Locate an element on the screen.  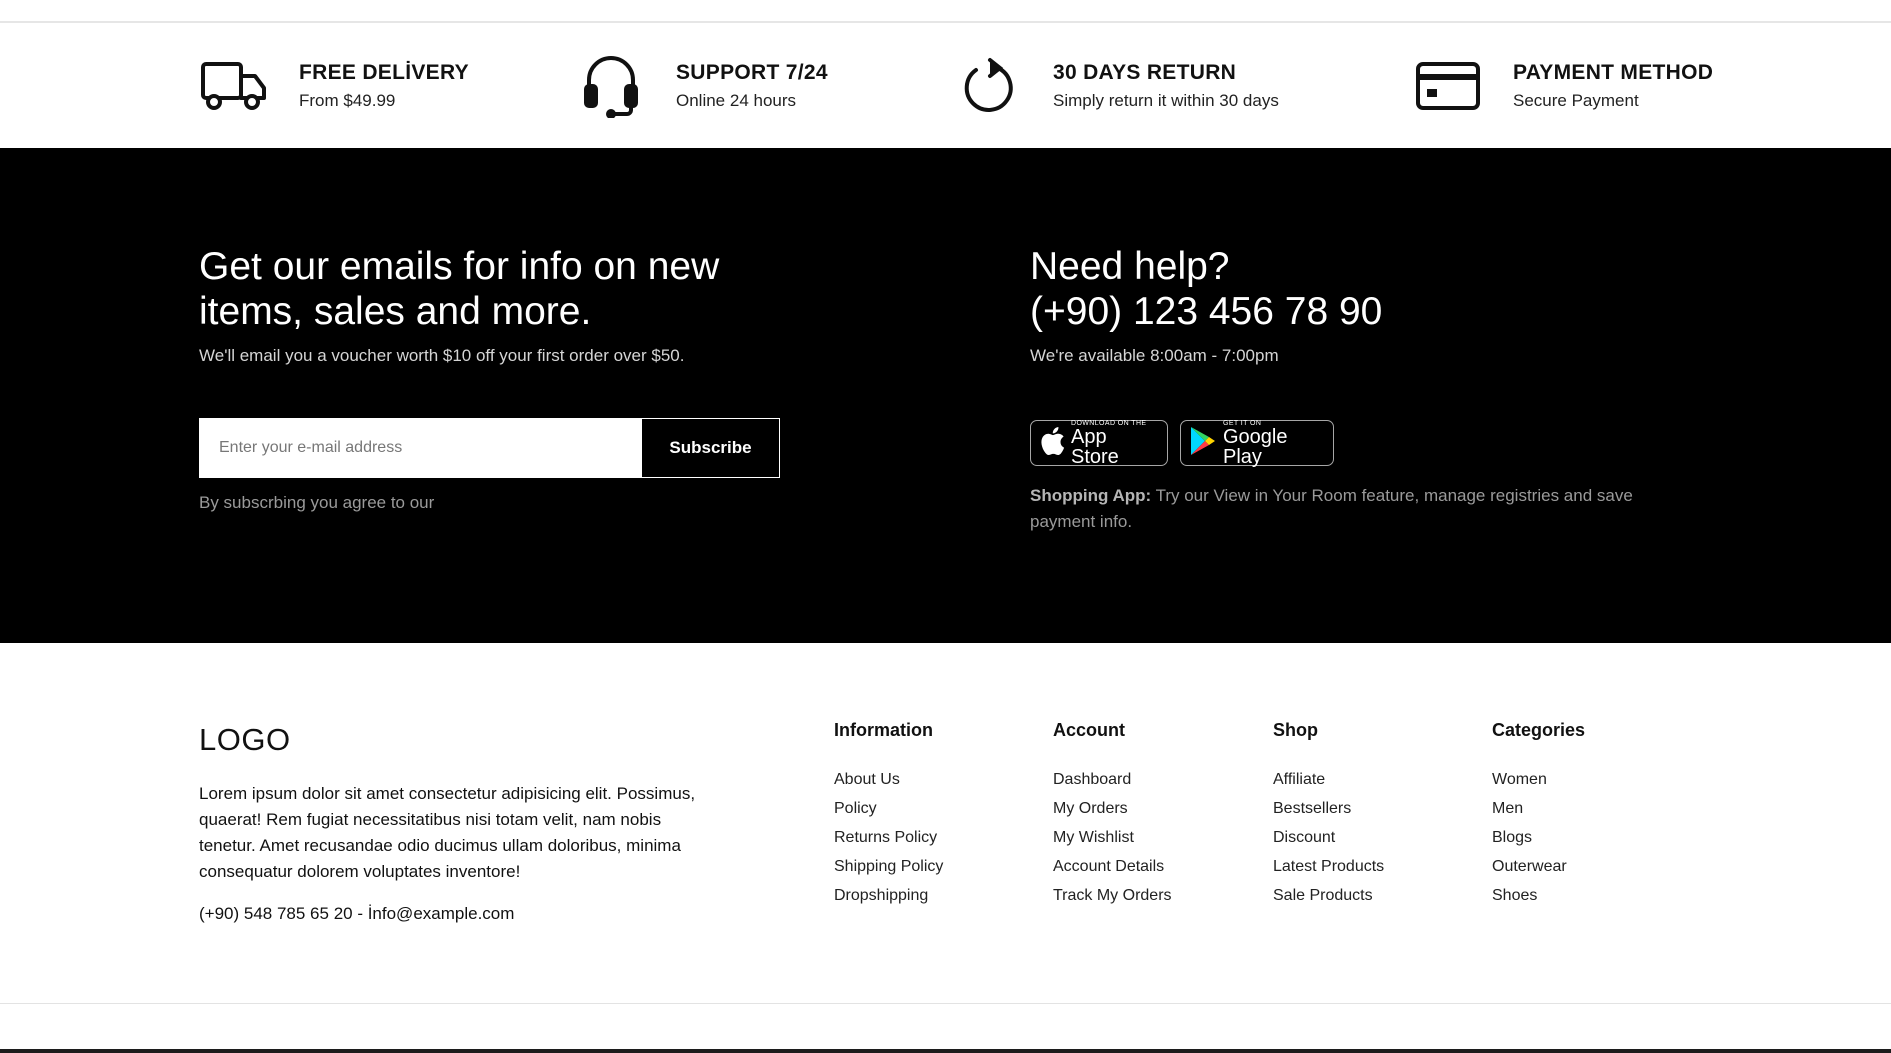
google-play-icon is located at coordinates (1203, 443).